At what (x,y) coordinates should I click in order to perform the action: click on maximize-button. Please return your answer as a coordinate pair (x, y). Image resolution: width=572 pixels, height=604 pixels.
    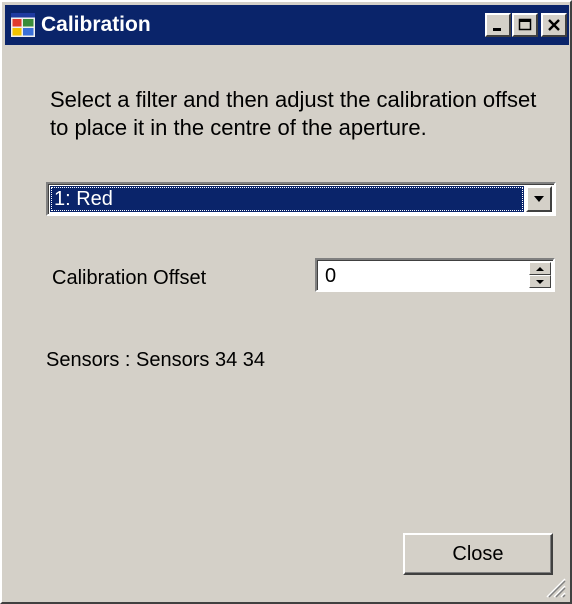
    Looking at the image, I should click on (525, 25).